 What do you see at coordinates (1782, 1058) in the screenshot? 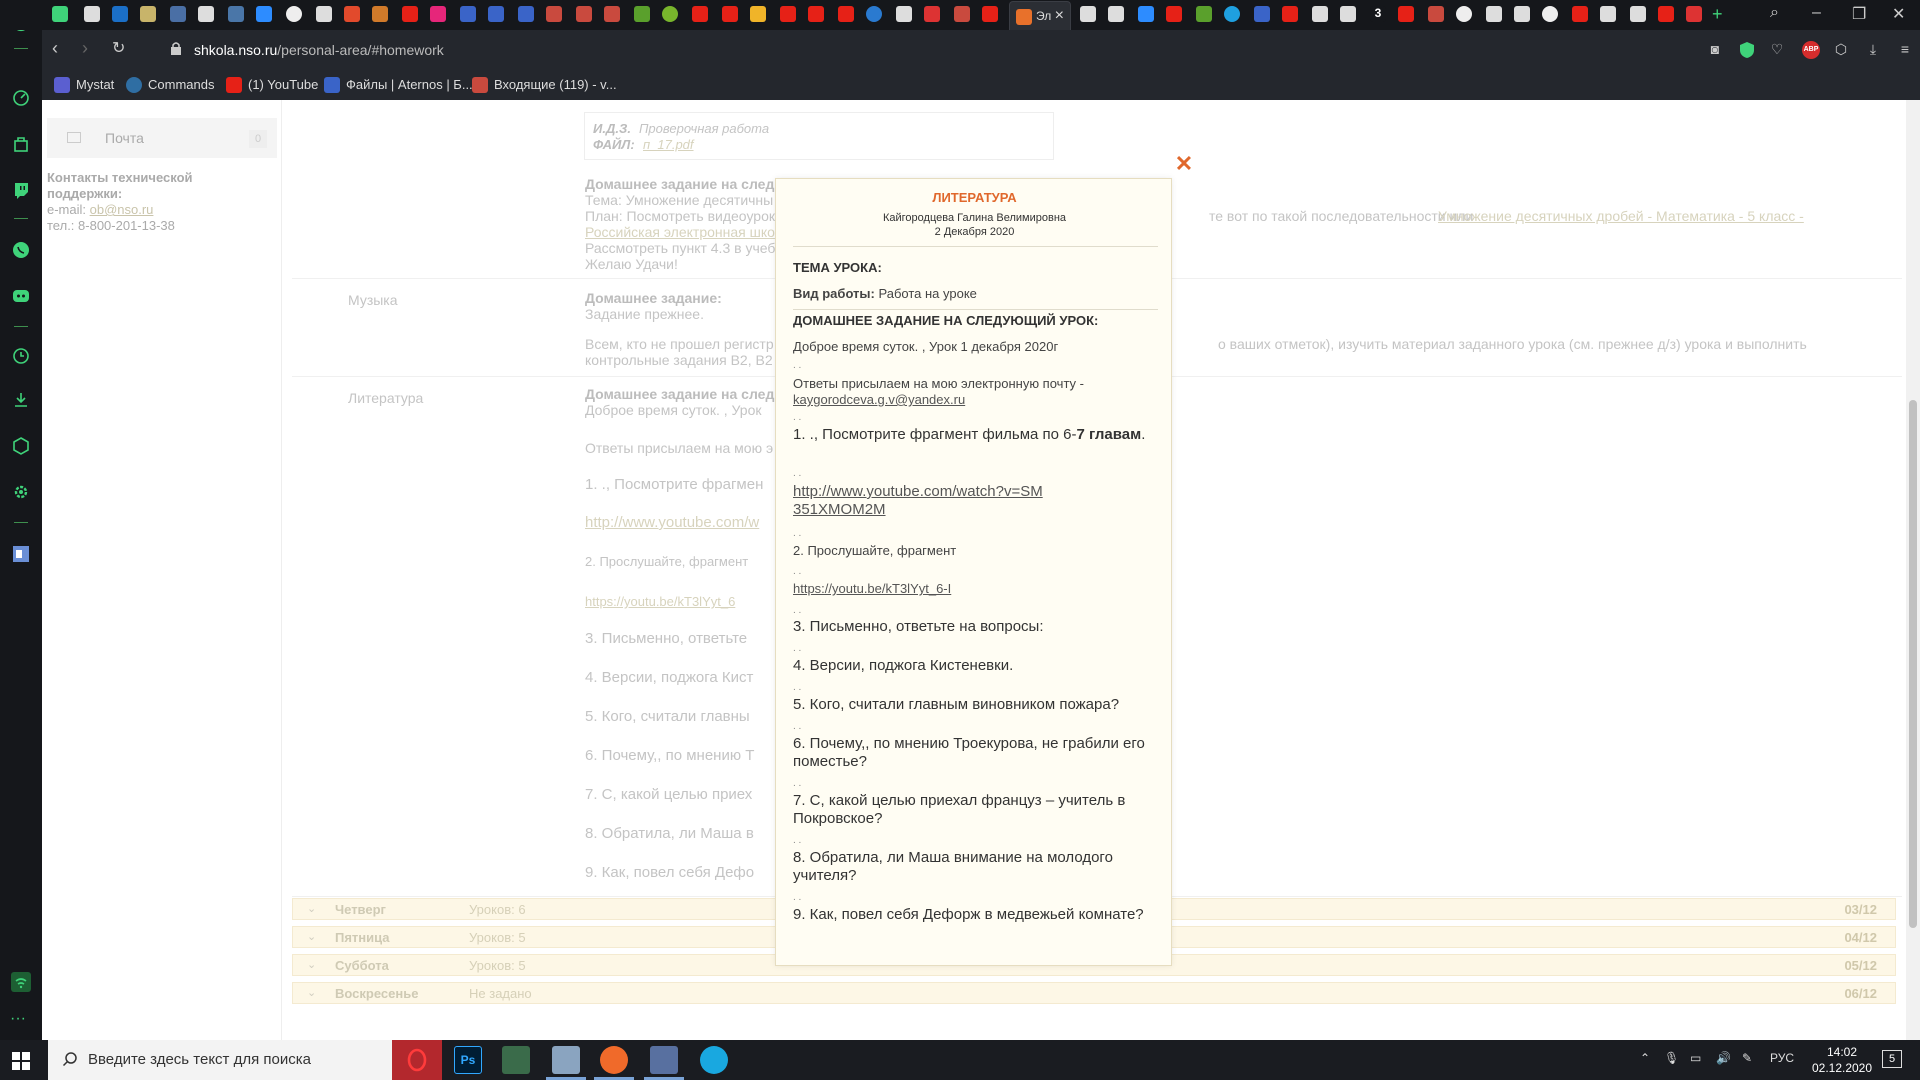
I see `tray-language: РУС` at bounding box center [1782, 1058].